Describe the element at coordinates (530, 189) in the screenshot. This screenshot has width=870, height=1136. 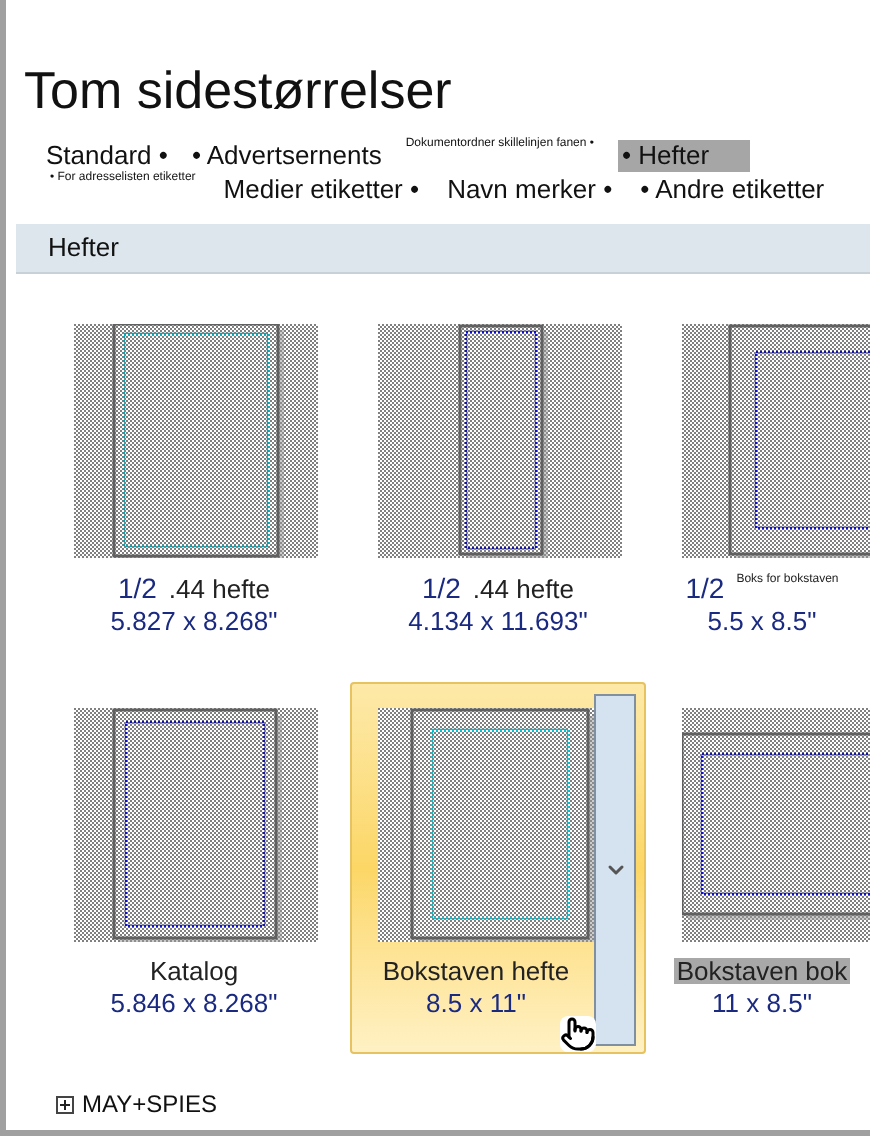
I see `category-link: Navn merker •` at that location.